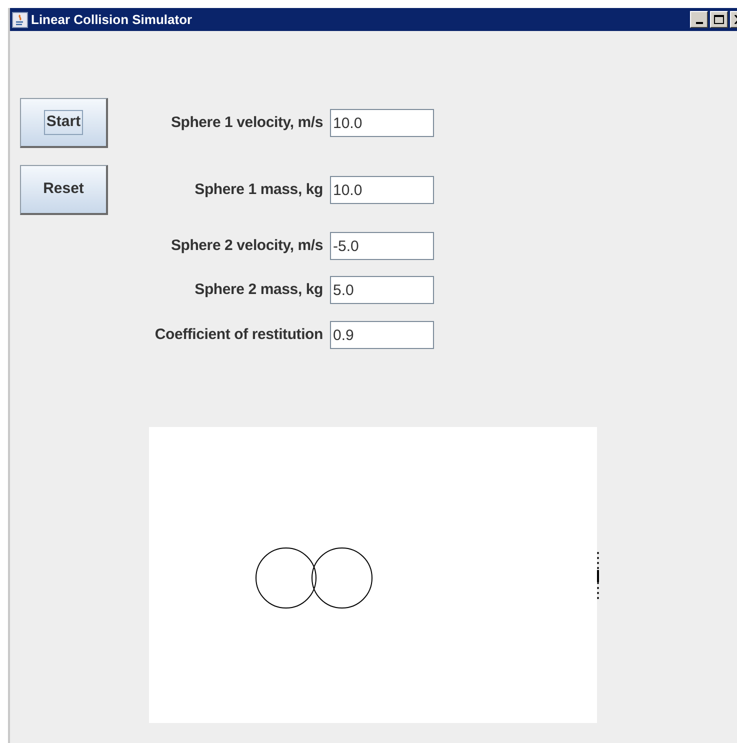 The image size is (737, 743). Describe the element at coordinates (699, 19) in the screenshot. I see `minimize-button` at that location.